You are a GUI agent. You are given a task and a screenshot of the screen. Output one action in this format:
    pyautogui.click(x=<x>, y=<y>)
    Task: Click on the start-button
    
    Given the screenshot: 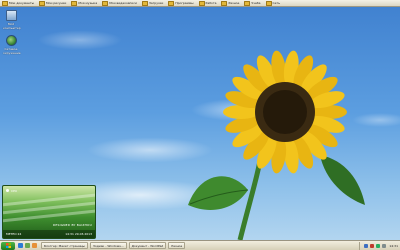 What is the action you would take?
    pyautogui.click(x=8, y=245)
    